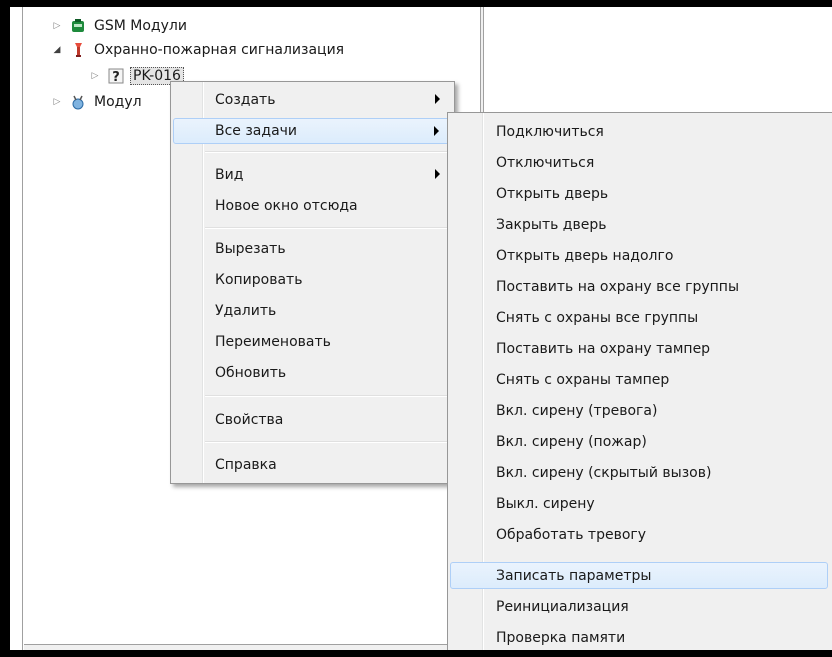  Describe the element at coordinates (78, 50) in the screenshot. I see `fire-alarm-icon` at that location.